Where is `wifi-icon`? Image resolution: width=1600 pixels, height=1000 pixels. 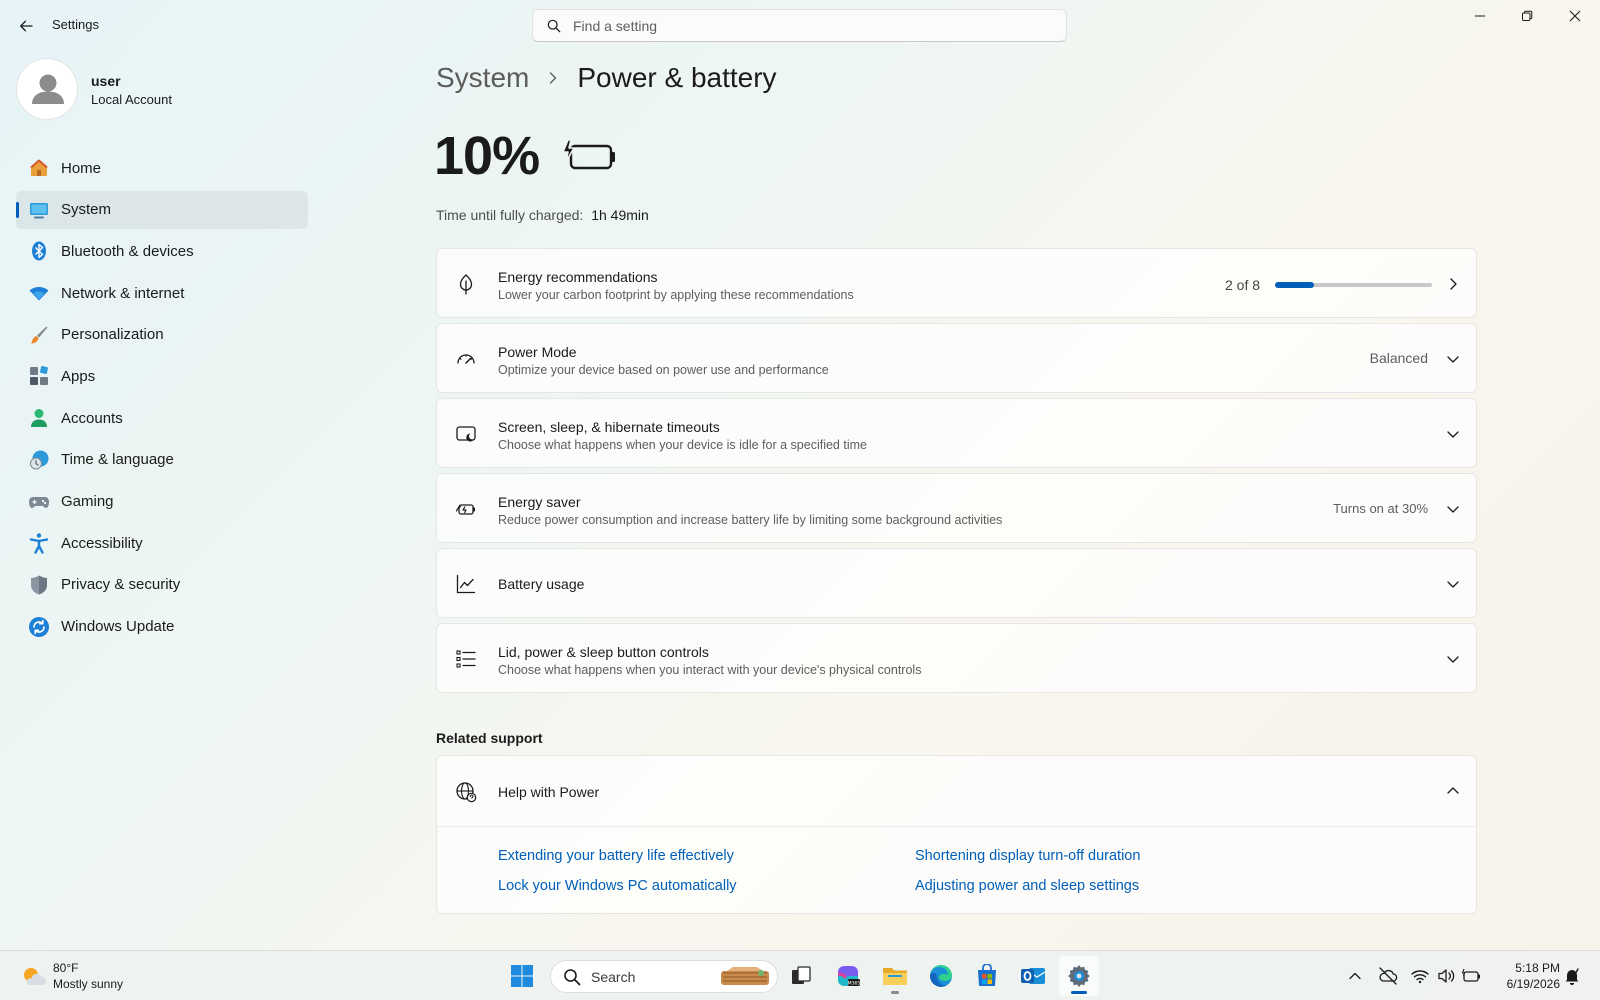 wifi-icon is located at coordinates (1420, 977).